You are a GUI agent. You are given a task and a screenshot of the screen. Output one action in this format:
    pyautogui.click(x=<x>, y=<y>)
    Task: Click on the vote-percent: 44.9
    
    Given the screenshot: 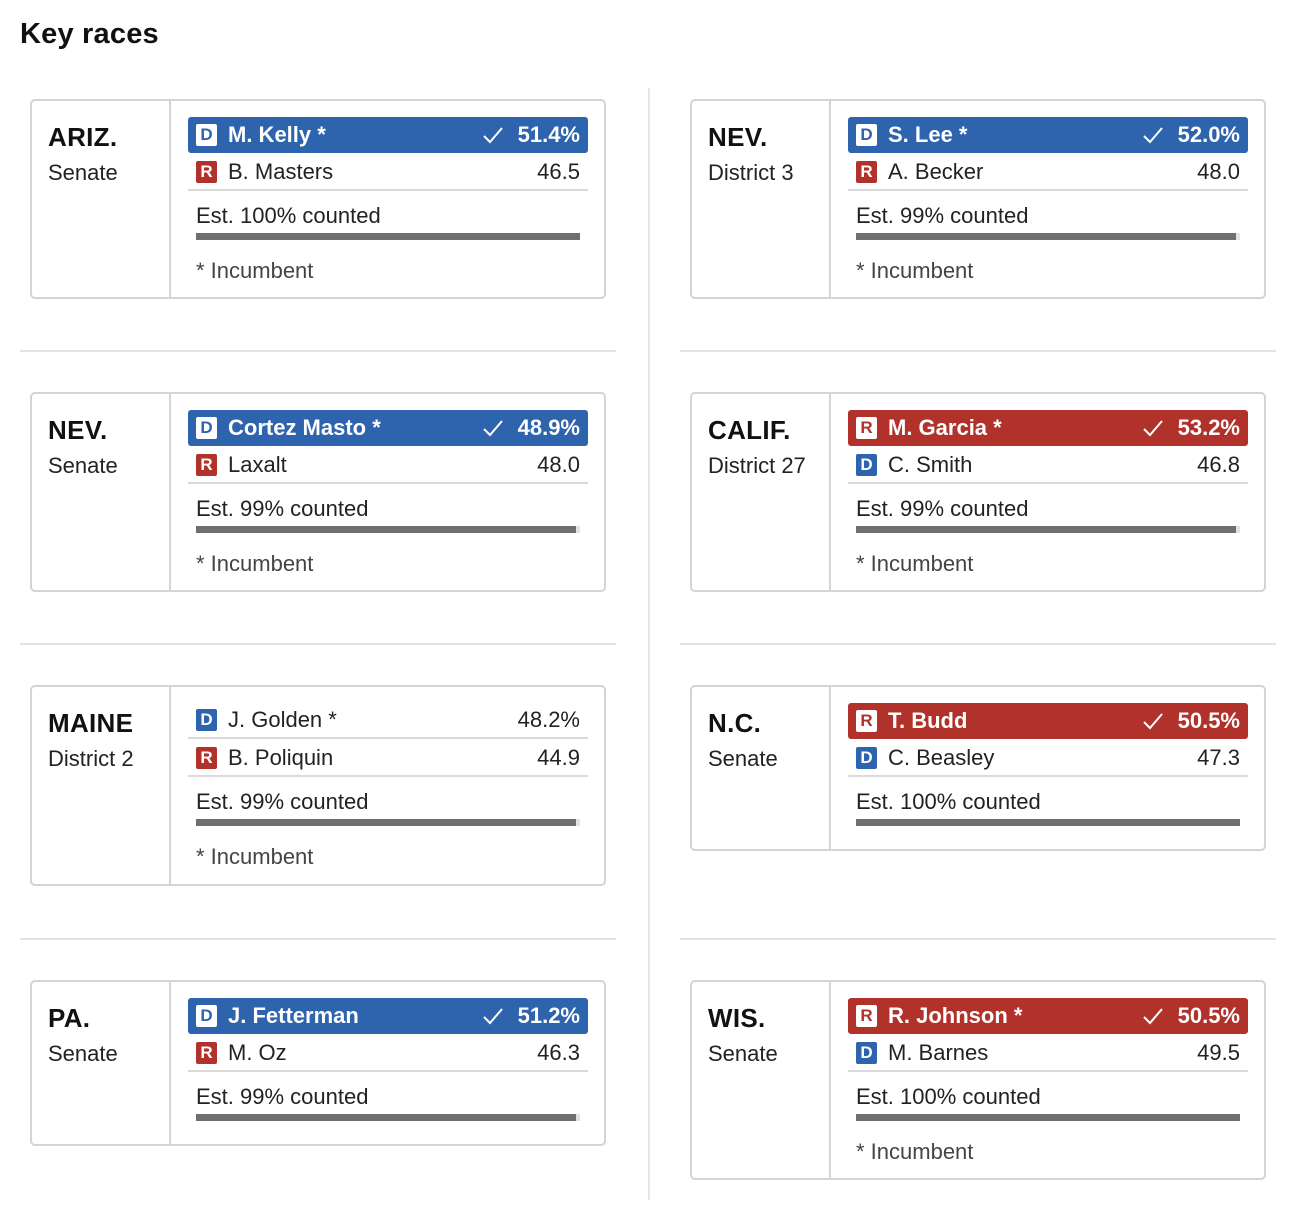 What is the action you would take?
    pyautogui.click(x=558, y=757)
    